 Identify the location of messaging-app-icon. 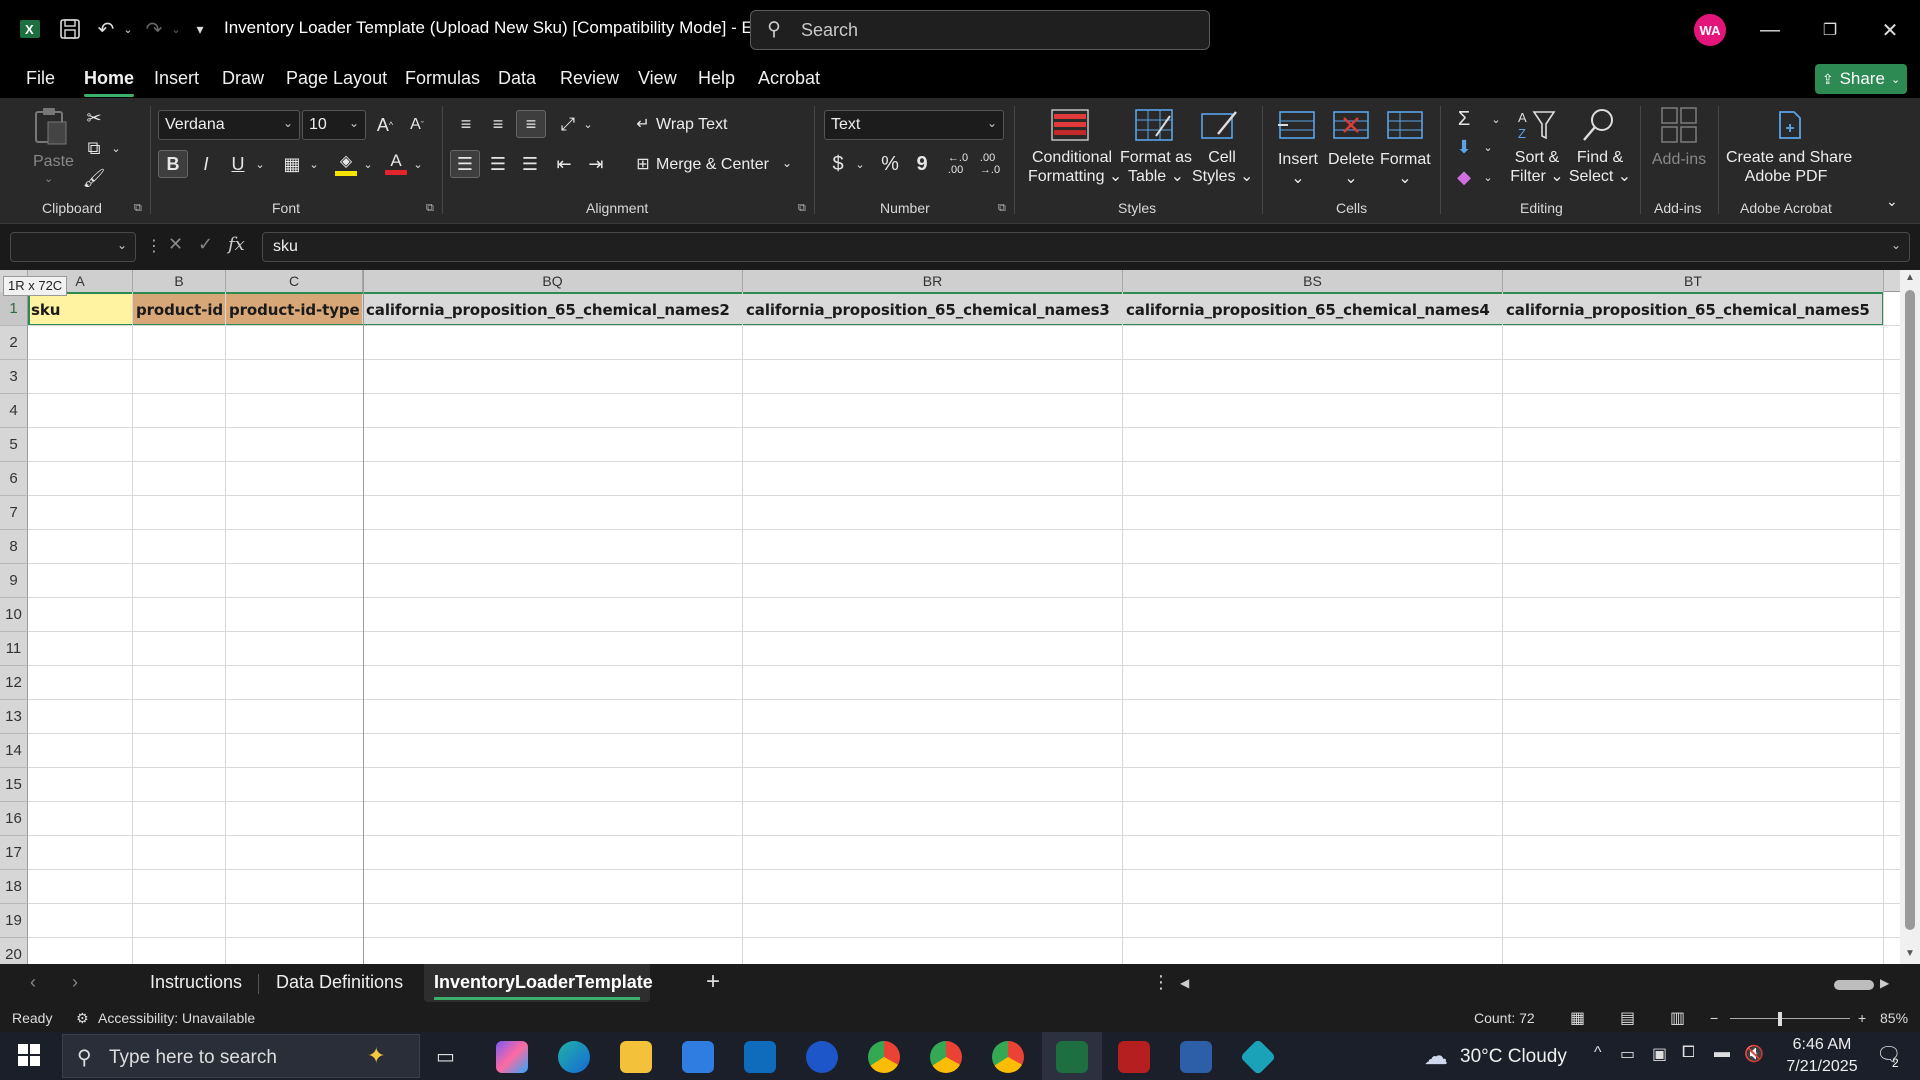
(822, 1057).